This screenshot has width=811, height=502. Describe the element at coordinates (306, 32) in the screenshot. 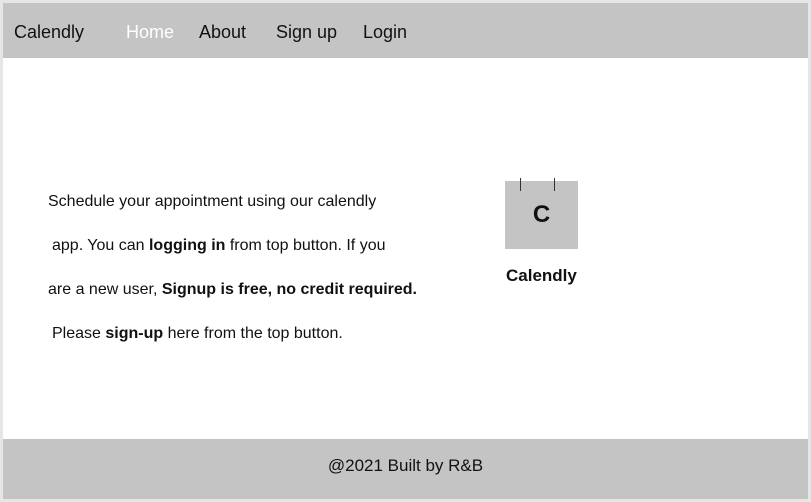

I see `nav-signup-link: Sign up` at that location.